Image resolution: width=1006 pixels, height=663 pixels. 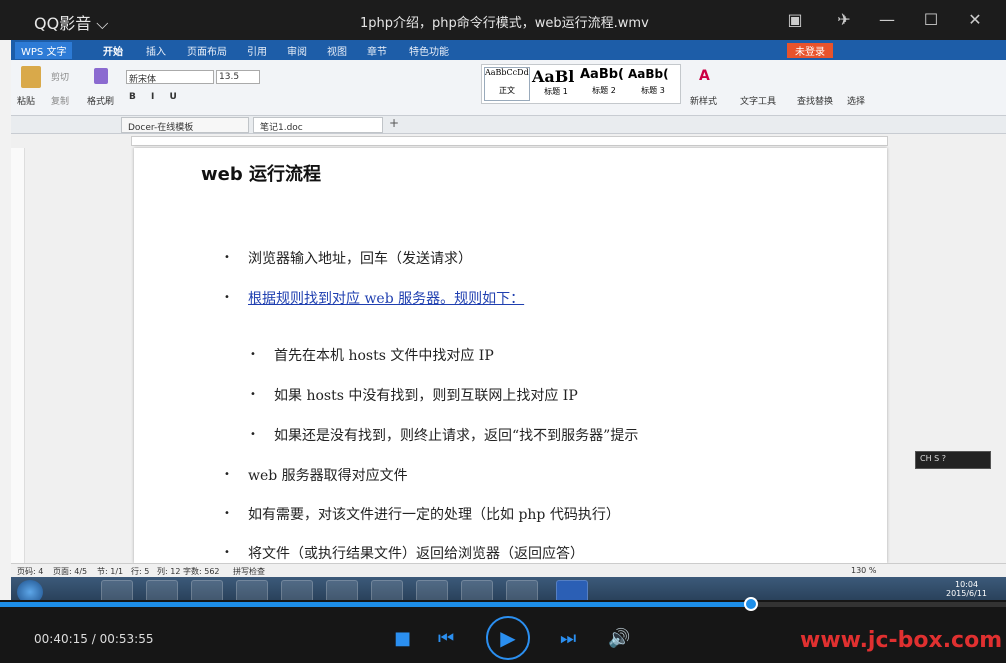 What do you see at coordinates (169, 571) in the screenshot?
I see `status-col: 列: 12` at bounding box center [169, 571].